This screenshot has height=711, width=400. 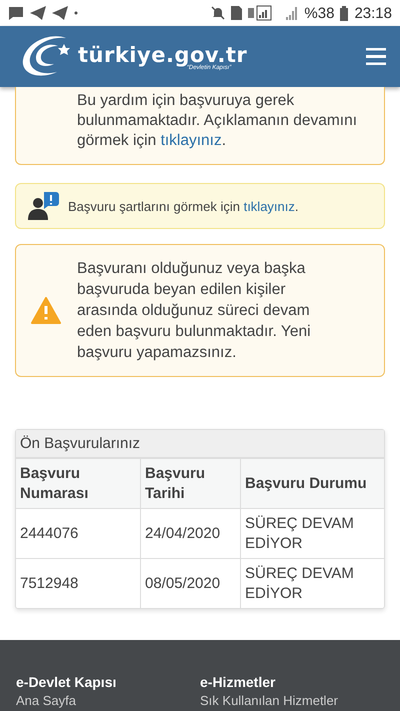 What do you see at coordinates (200, 444) in the screenshot?
I see `table-title: Ön Başvurularınız` at bounding box center [200, 444].